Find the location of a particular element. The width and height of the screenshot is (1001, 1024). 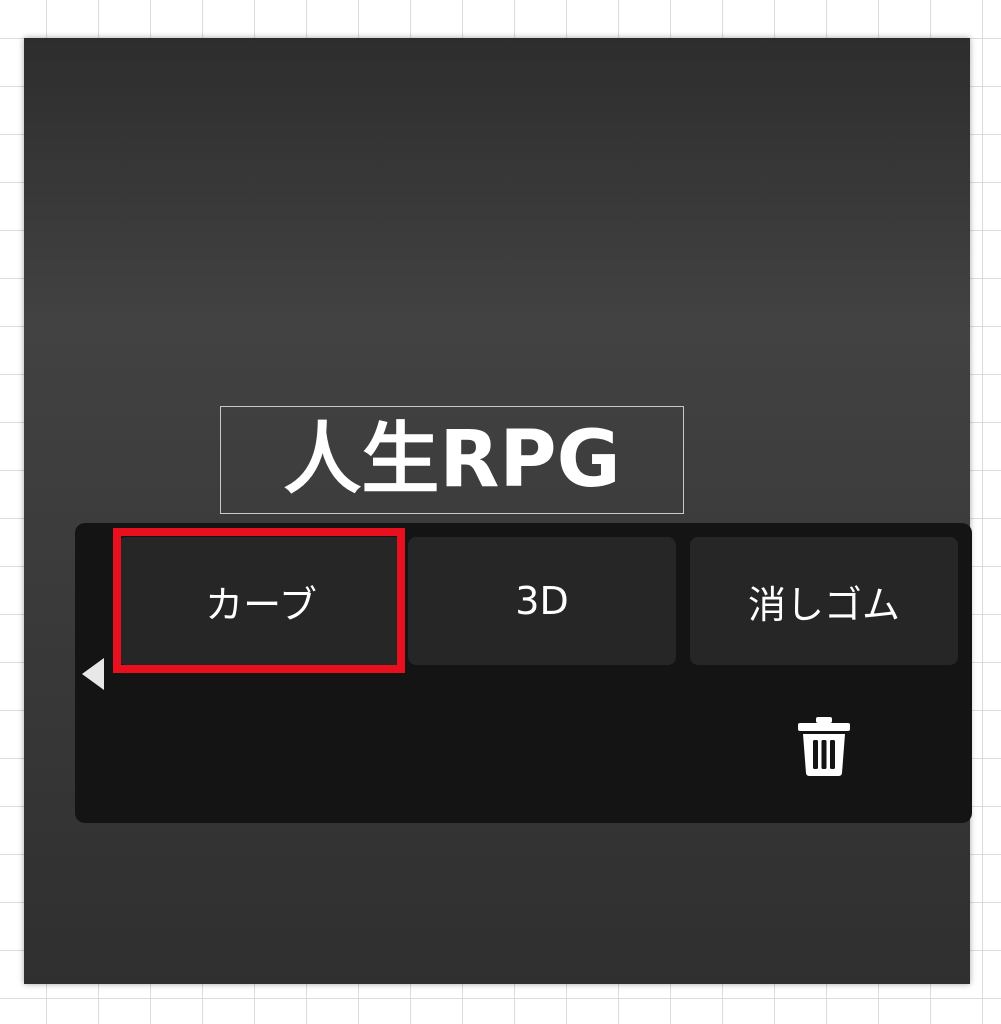

curve-button: カーブ is located at coordinates (261, 601).